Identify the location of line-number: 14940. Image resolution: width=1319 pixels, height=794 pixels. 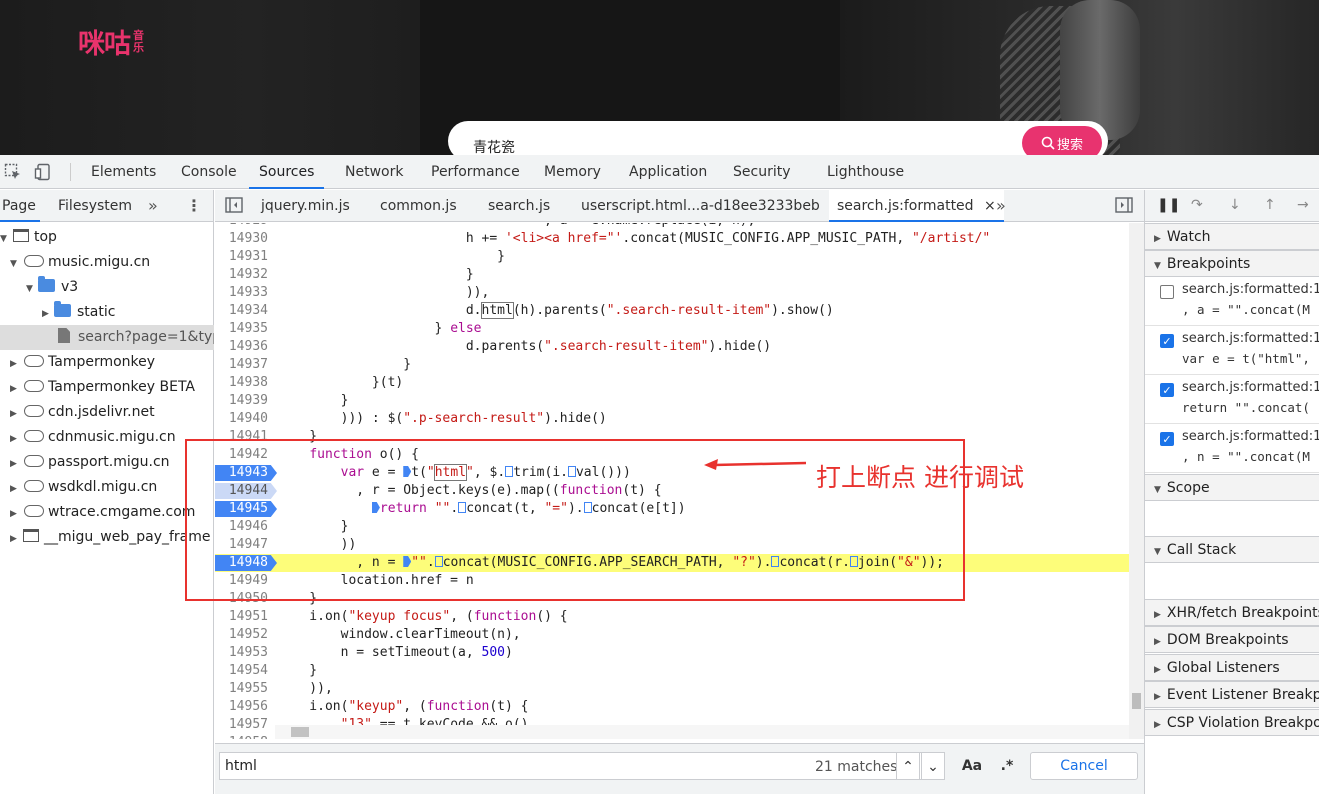
(245, 419).